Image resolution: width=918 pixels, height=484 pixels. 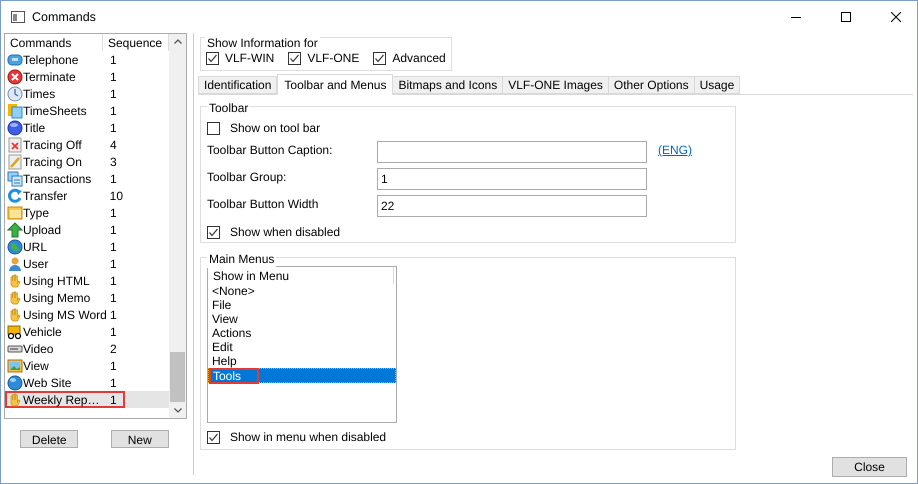 I want to click on tab: Toolbar and Menus, so click(x=335, y=84).